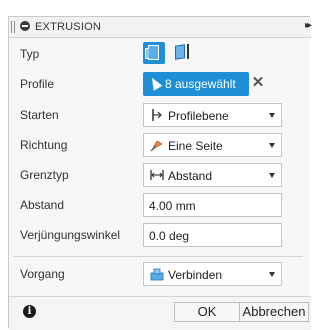 The height and width of the screenshot is (330, 320). What do you see at coordinates (158, 256) in the screenshot?
I see `section-divider` at bounding box center [158, 256].